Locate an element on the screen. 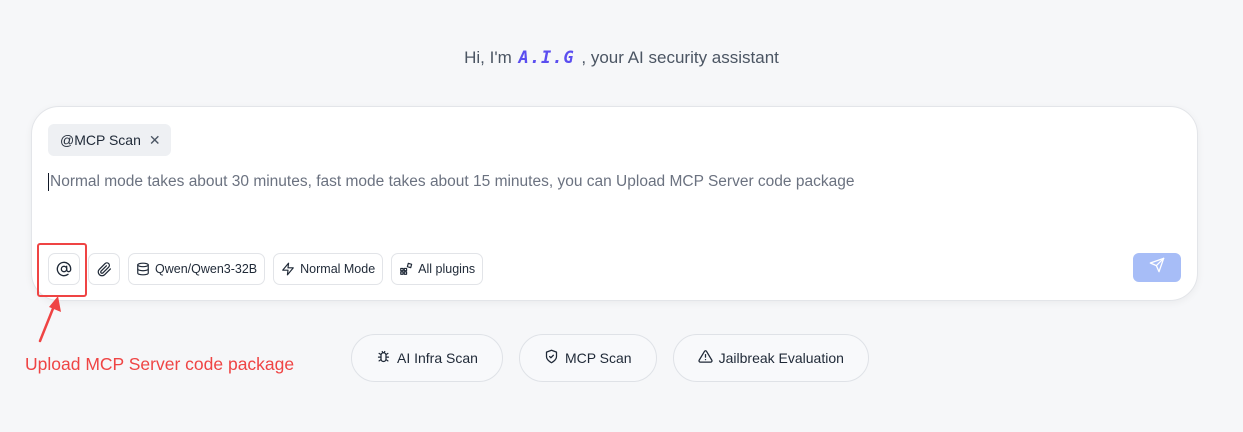  mcp-scan-button: MCP Scan is located at coordinates (587, 358).